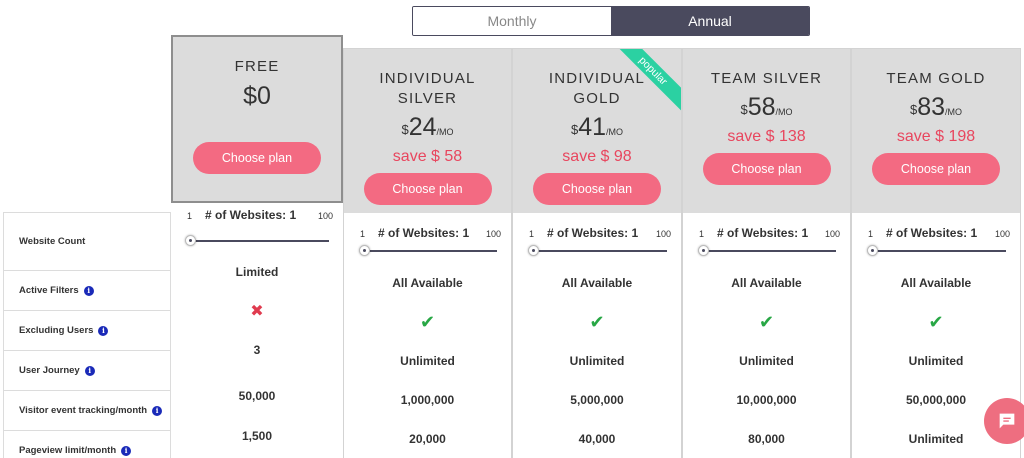 The height and width of the screenshot is (458, 1024). Describe the element at coordinates (427, 98) in the screenshot. I see `plan-name-line2: SILVER` at that location.